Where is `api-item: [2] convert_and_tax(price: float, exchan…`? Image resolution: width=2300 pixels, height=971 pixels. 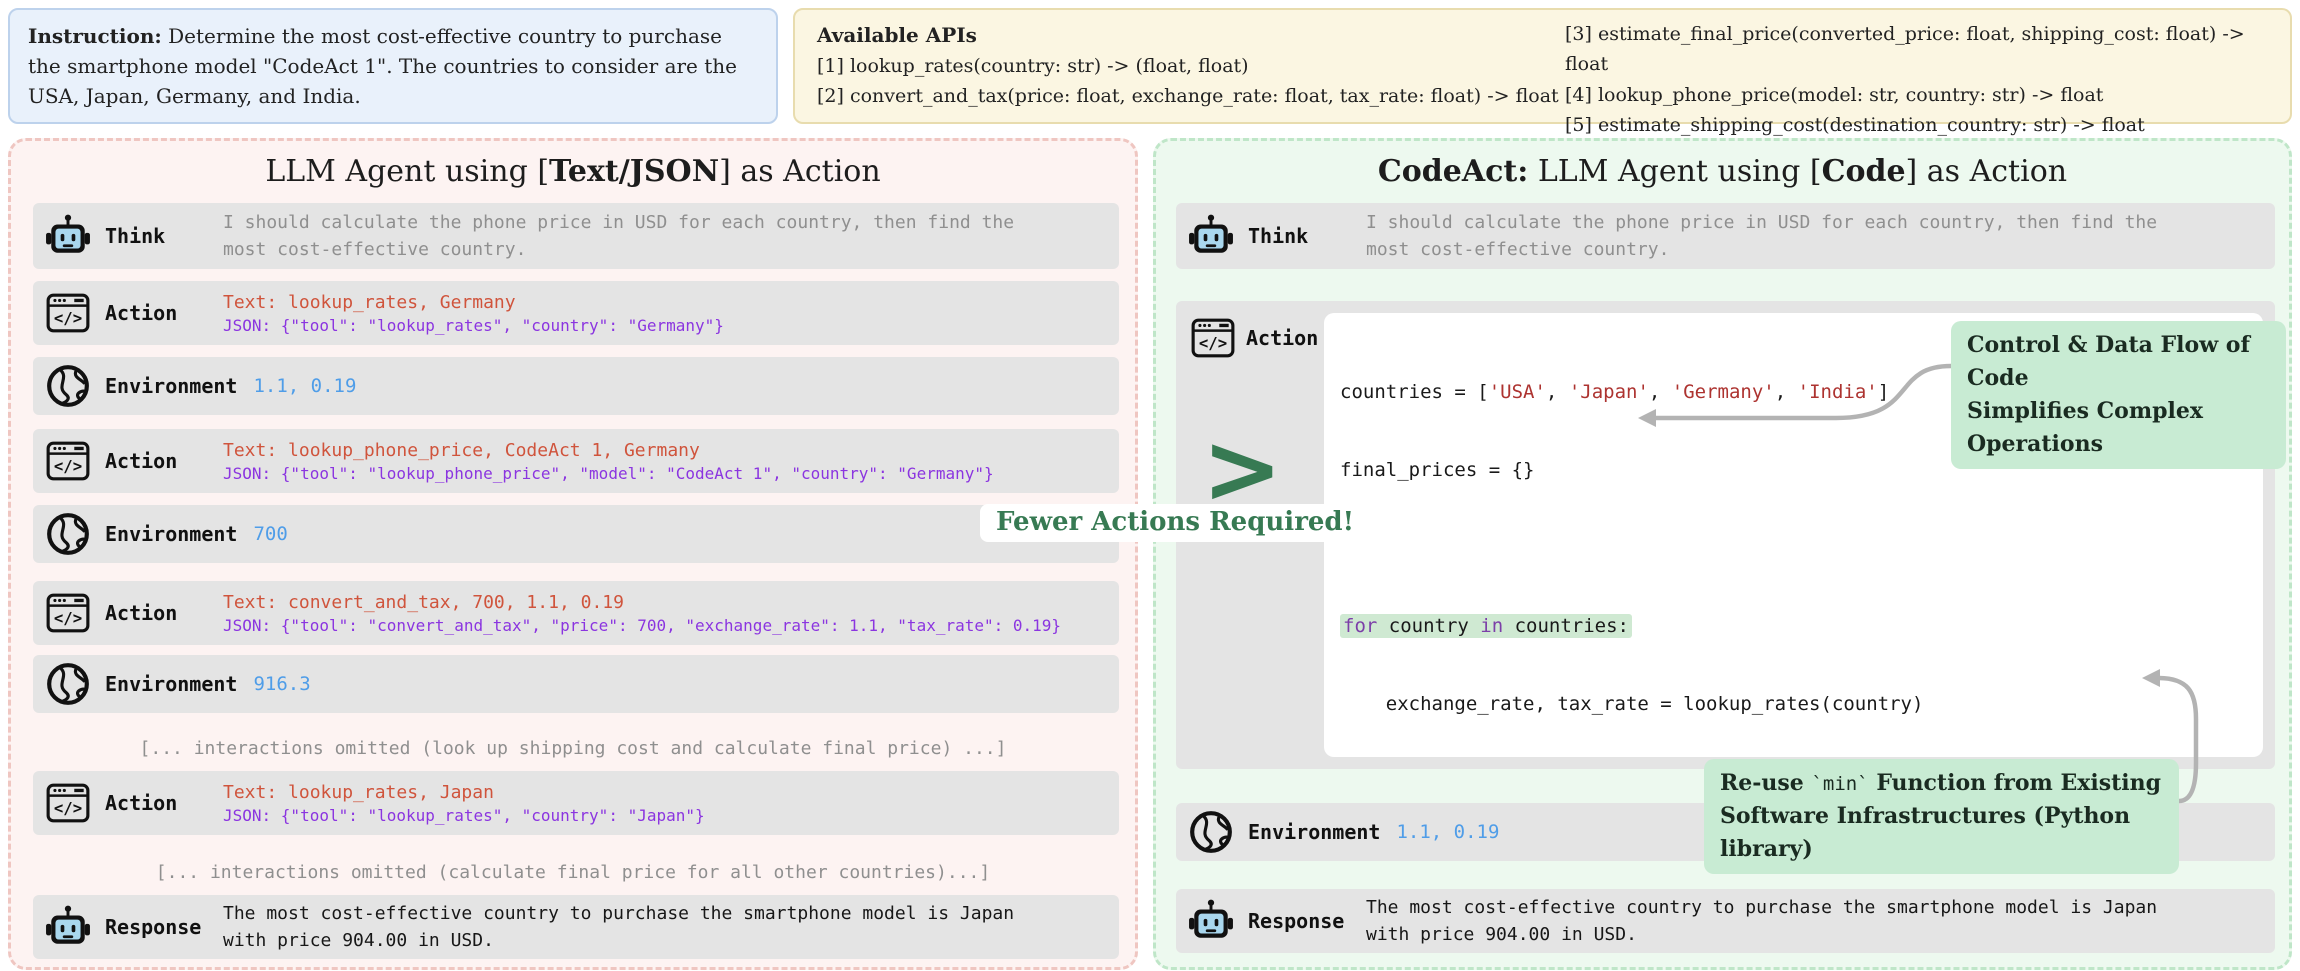 api-item: [2] convert_and_tax(price: float, exchan… is located at coordinates (1188, 96).